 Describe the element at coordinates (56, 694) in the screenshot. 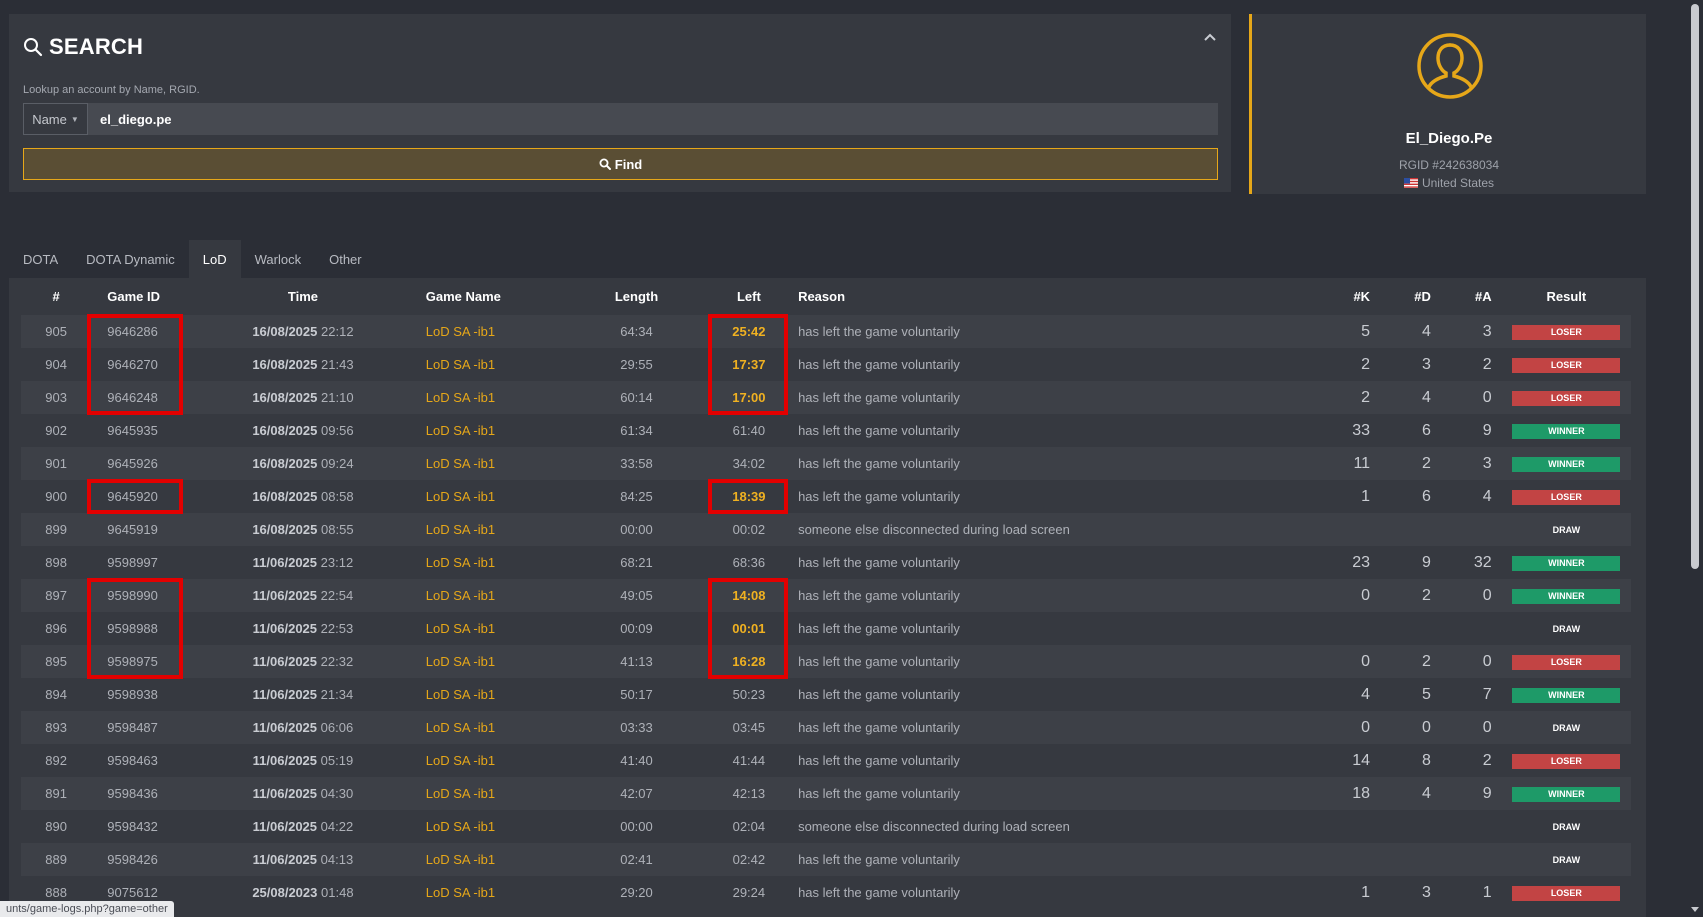

I see `row-num: 894` at that location.